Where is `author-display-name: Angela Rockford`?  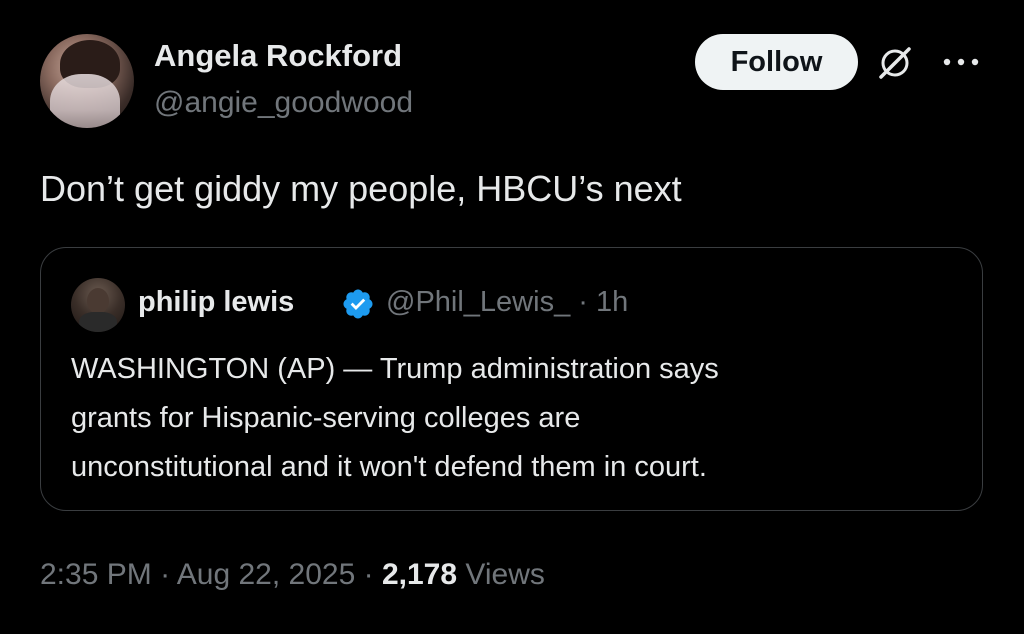
author-display-name: Angela Rockford is located at coordinates (278, 56).